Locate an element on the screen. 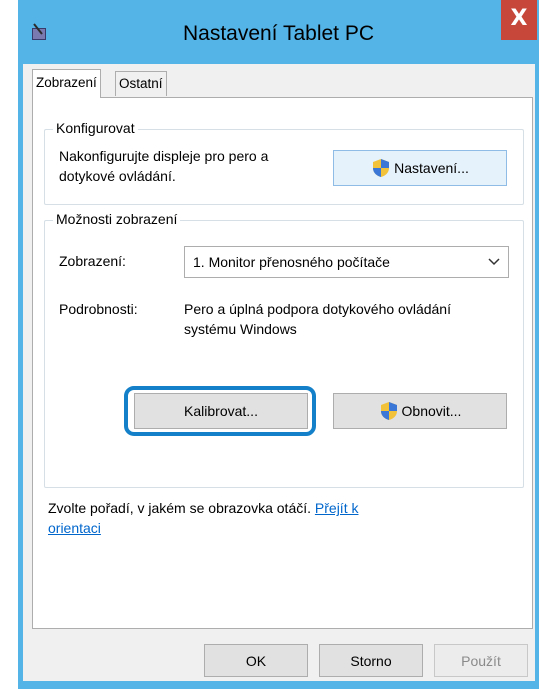 This screenshot has width=539, height=689. chevron-down-icon is located at coordinates (494, 262).